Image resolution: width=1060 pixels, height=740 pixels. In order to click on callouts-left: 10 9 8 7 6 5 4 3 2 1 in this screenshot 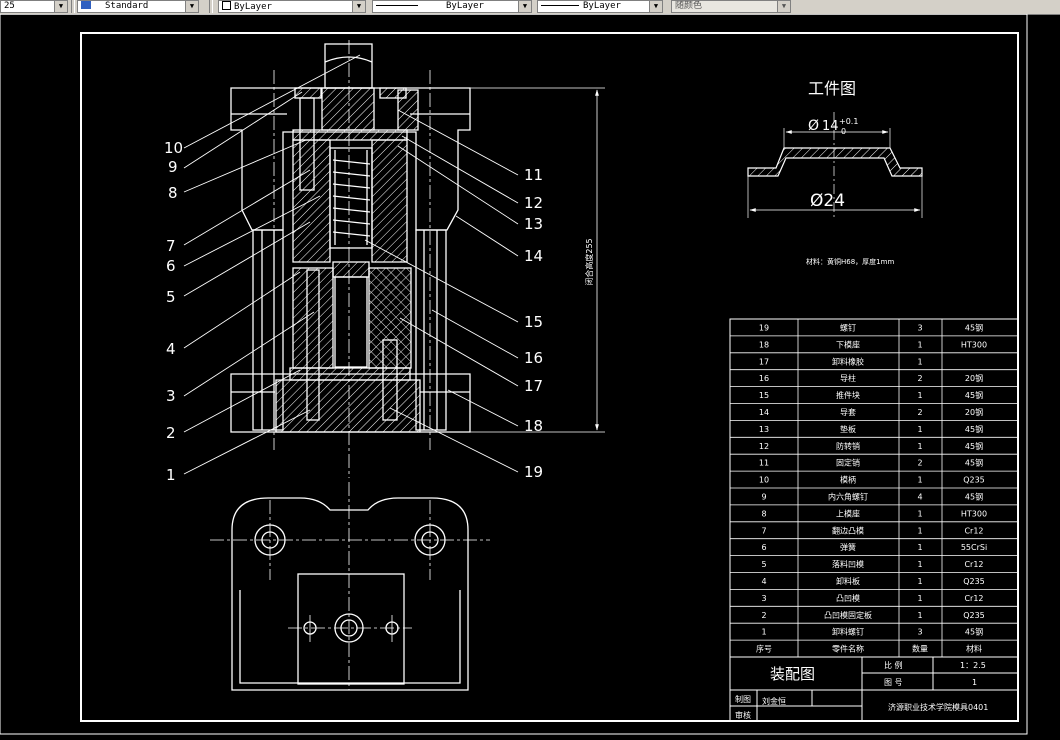, I will do `click(173, 311)`.